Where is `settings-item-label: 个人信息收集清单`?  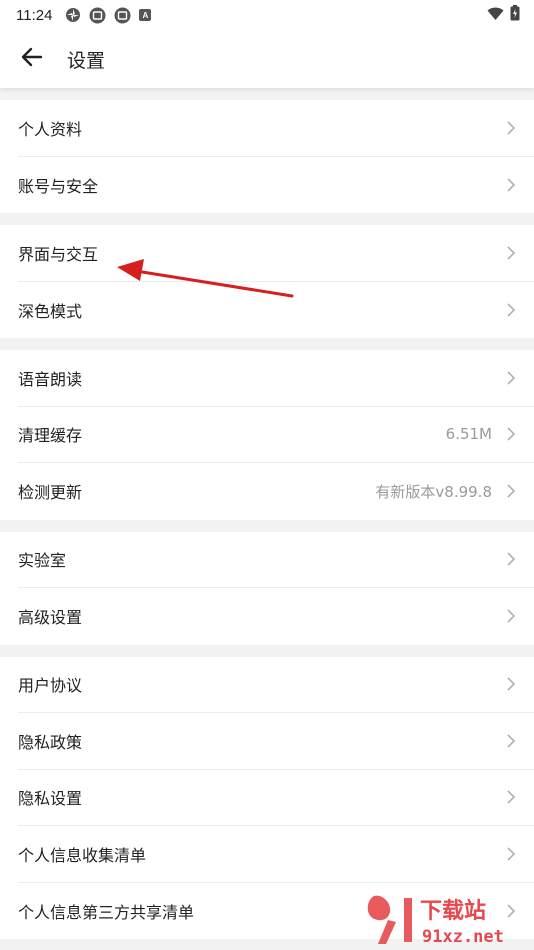 settings-item-label: 个人信息收集清单 is located at coordinates (82, 855).